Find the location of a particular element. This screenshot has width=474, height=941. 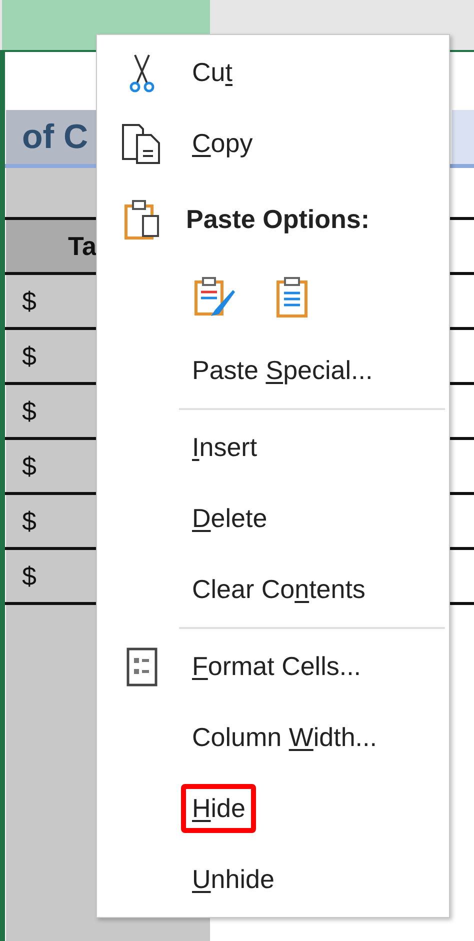

menu-item: Insert is located at coordinates (224, 447).